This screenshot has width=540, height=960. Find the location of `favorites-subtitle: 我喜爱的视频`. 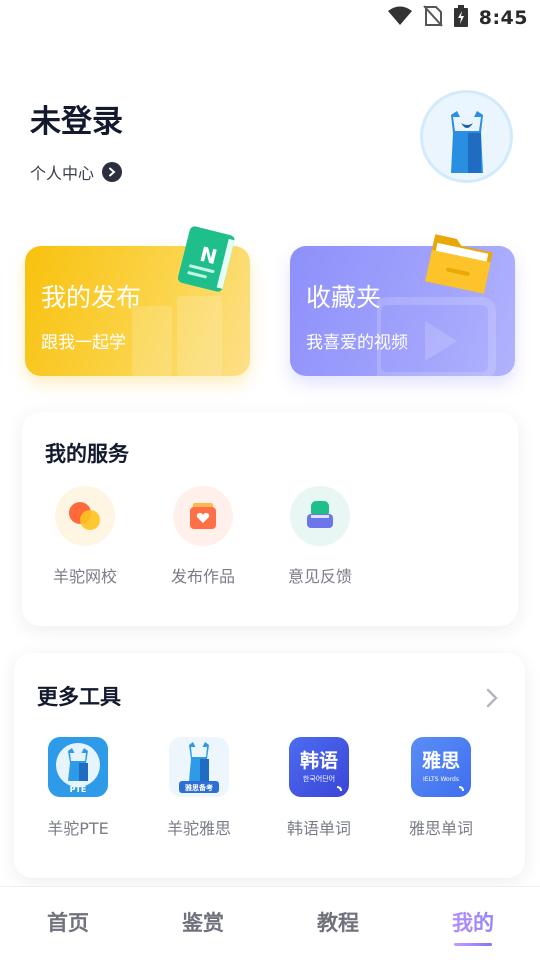

favorites-subtitle: 我喜爱的视频 is located at coordinates (357, 343).